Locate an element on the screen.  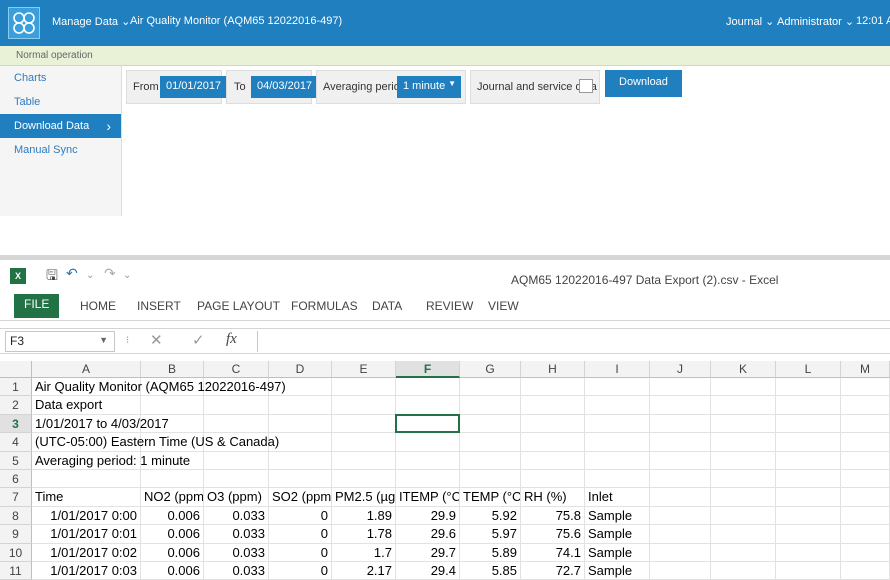
table-cell: 1/01/2017 0:02 is located at coordinates (86, 552).